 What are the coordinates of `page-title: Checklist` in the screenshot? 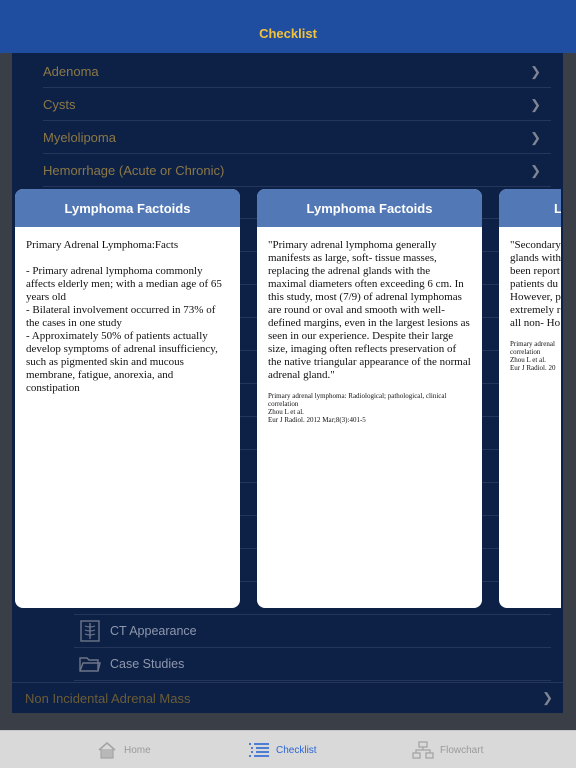 It's located at (288, 33).